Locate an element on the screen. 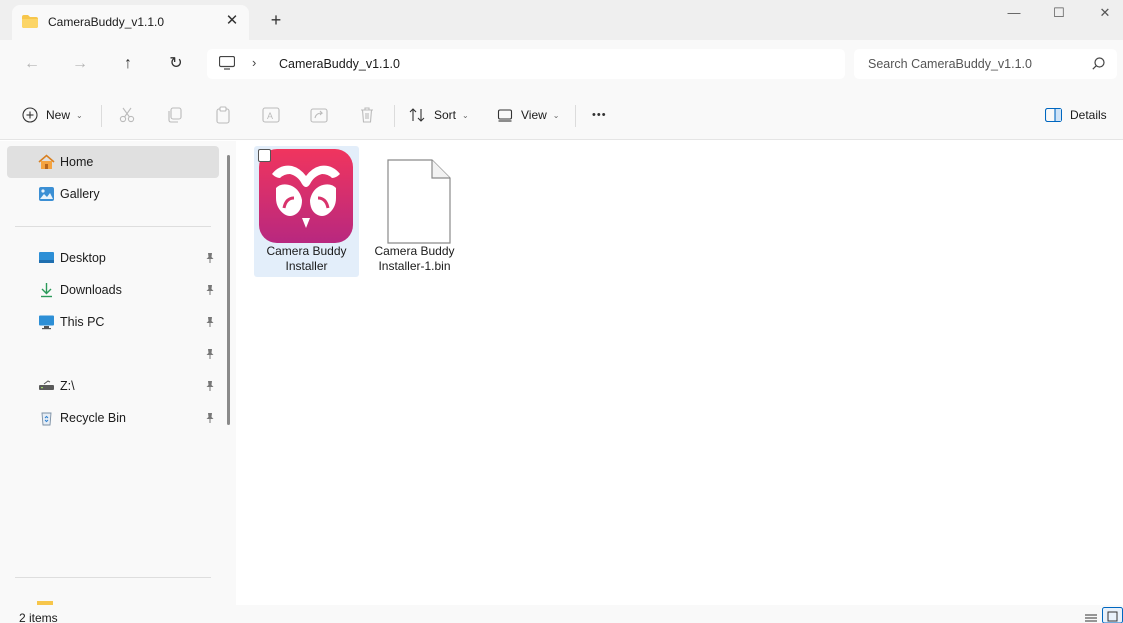 This screenshot has width=1123, height=623. downloads-icon is located at coordinates (46, 290).